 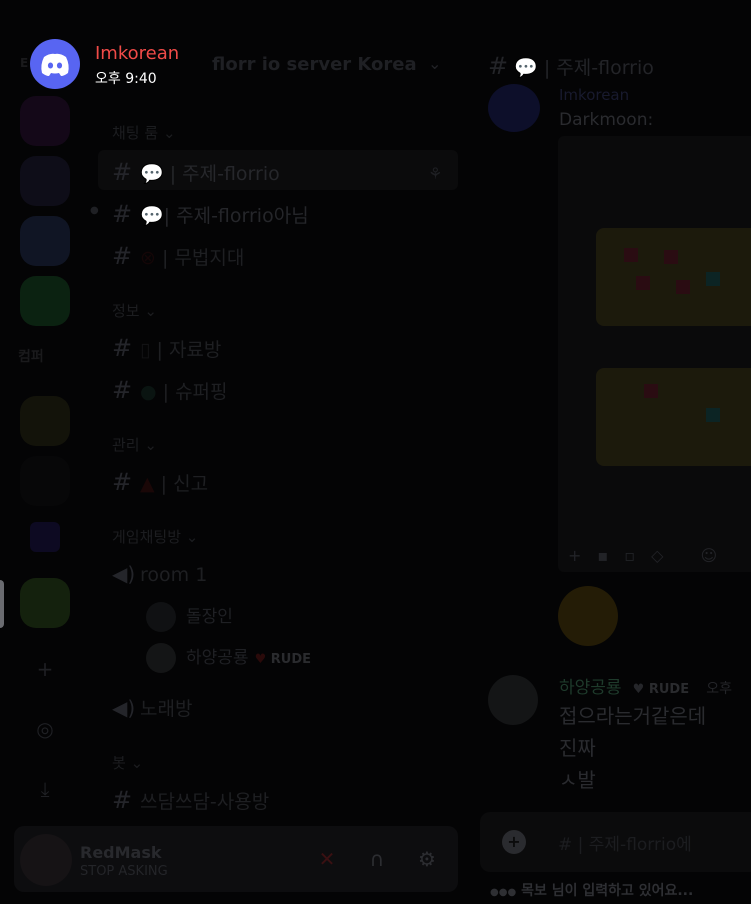 I want to click on user-panel: RedMask STOP ASKING ✕ ∩ ⚙, so click(x=236, y=859).